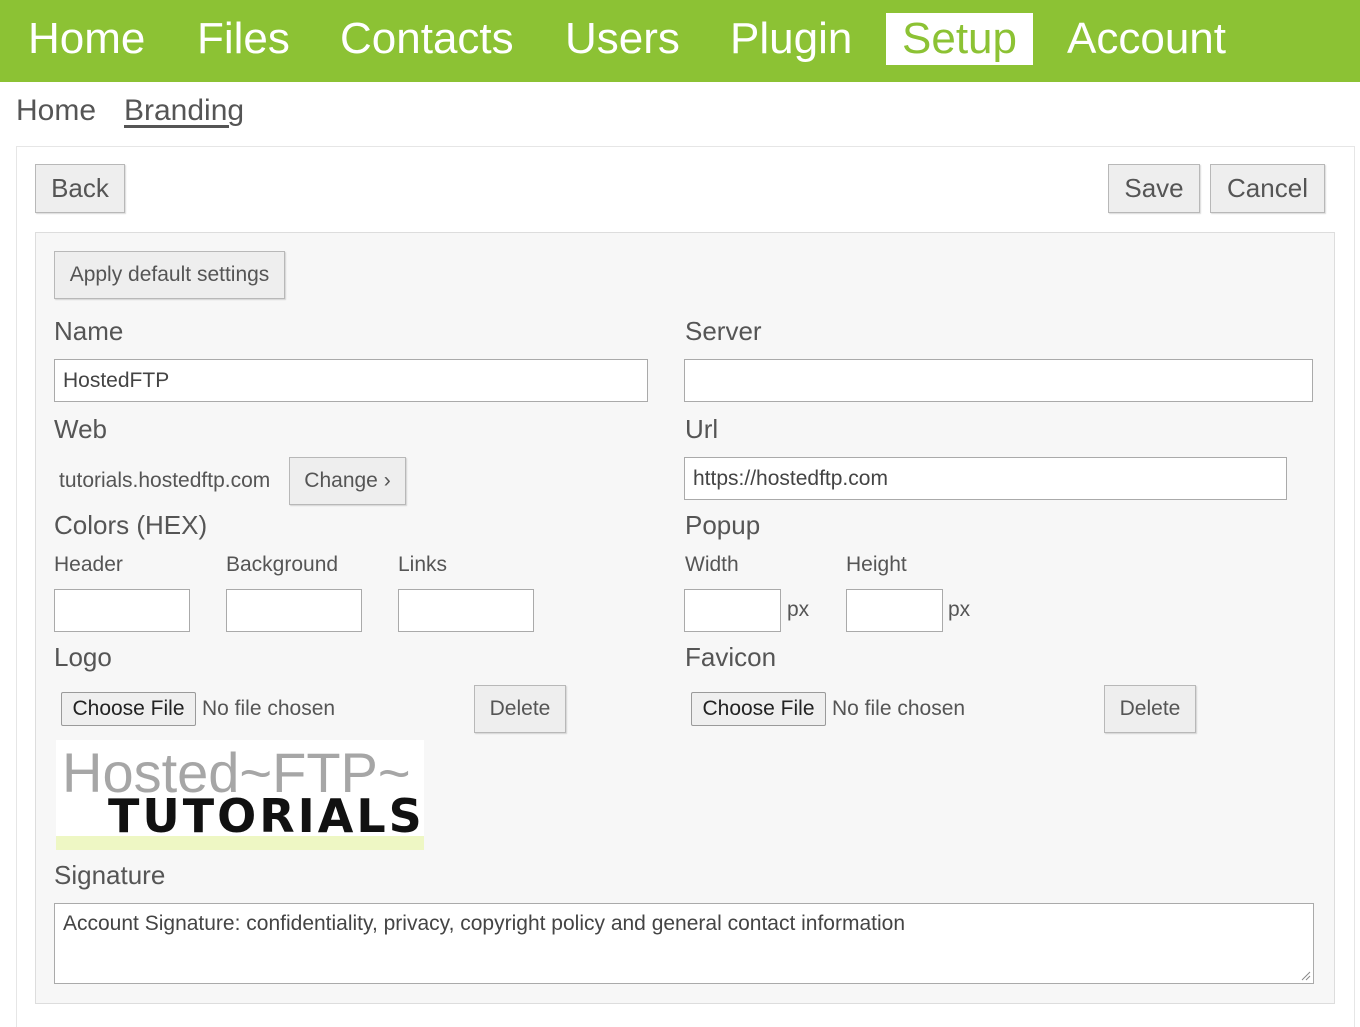 The width and height of the screenshot is (1360, 1027). I want to click on resize-handle-icon, so click(1306, 976).